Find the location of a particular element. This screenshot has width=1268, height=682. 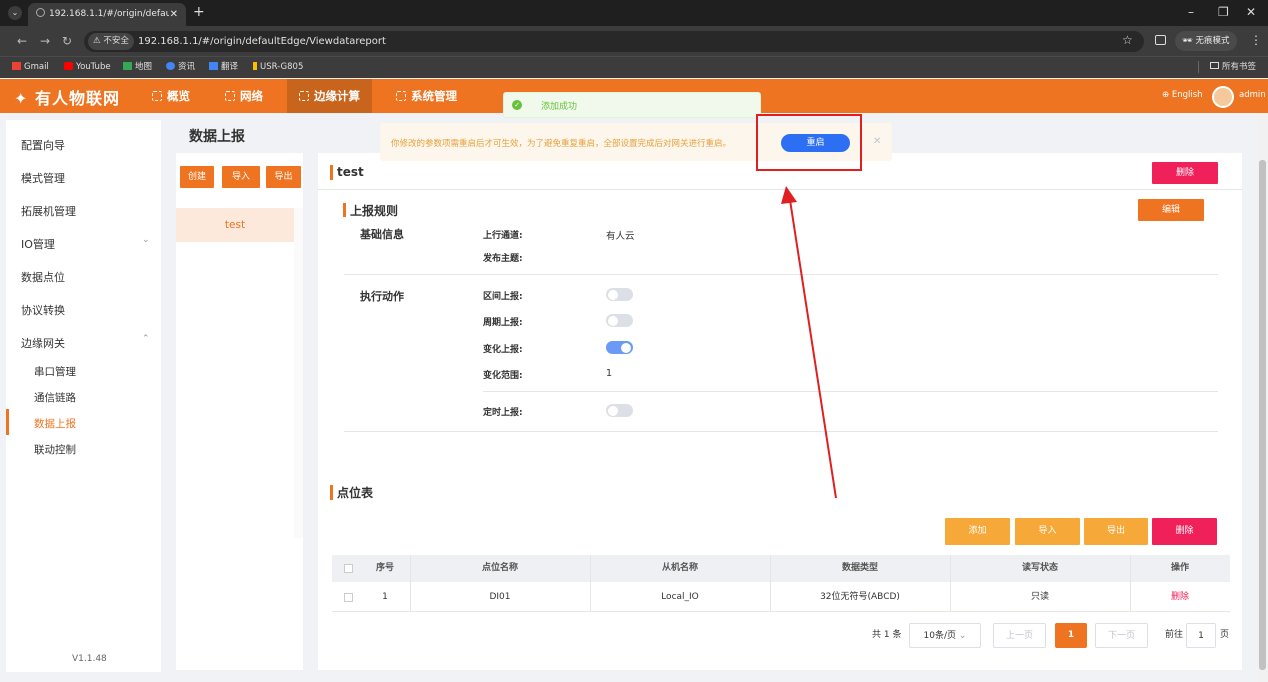

annotation-arrow is located at coordinates (809, 342).